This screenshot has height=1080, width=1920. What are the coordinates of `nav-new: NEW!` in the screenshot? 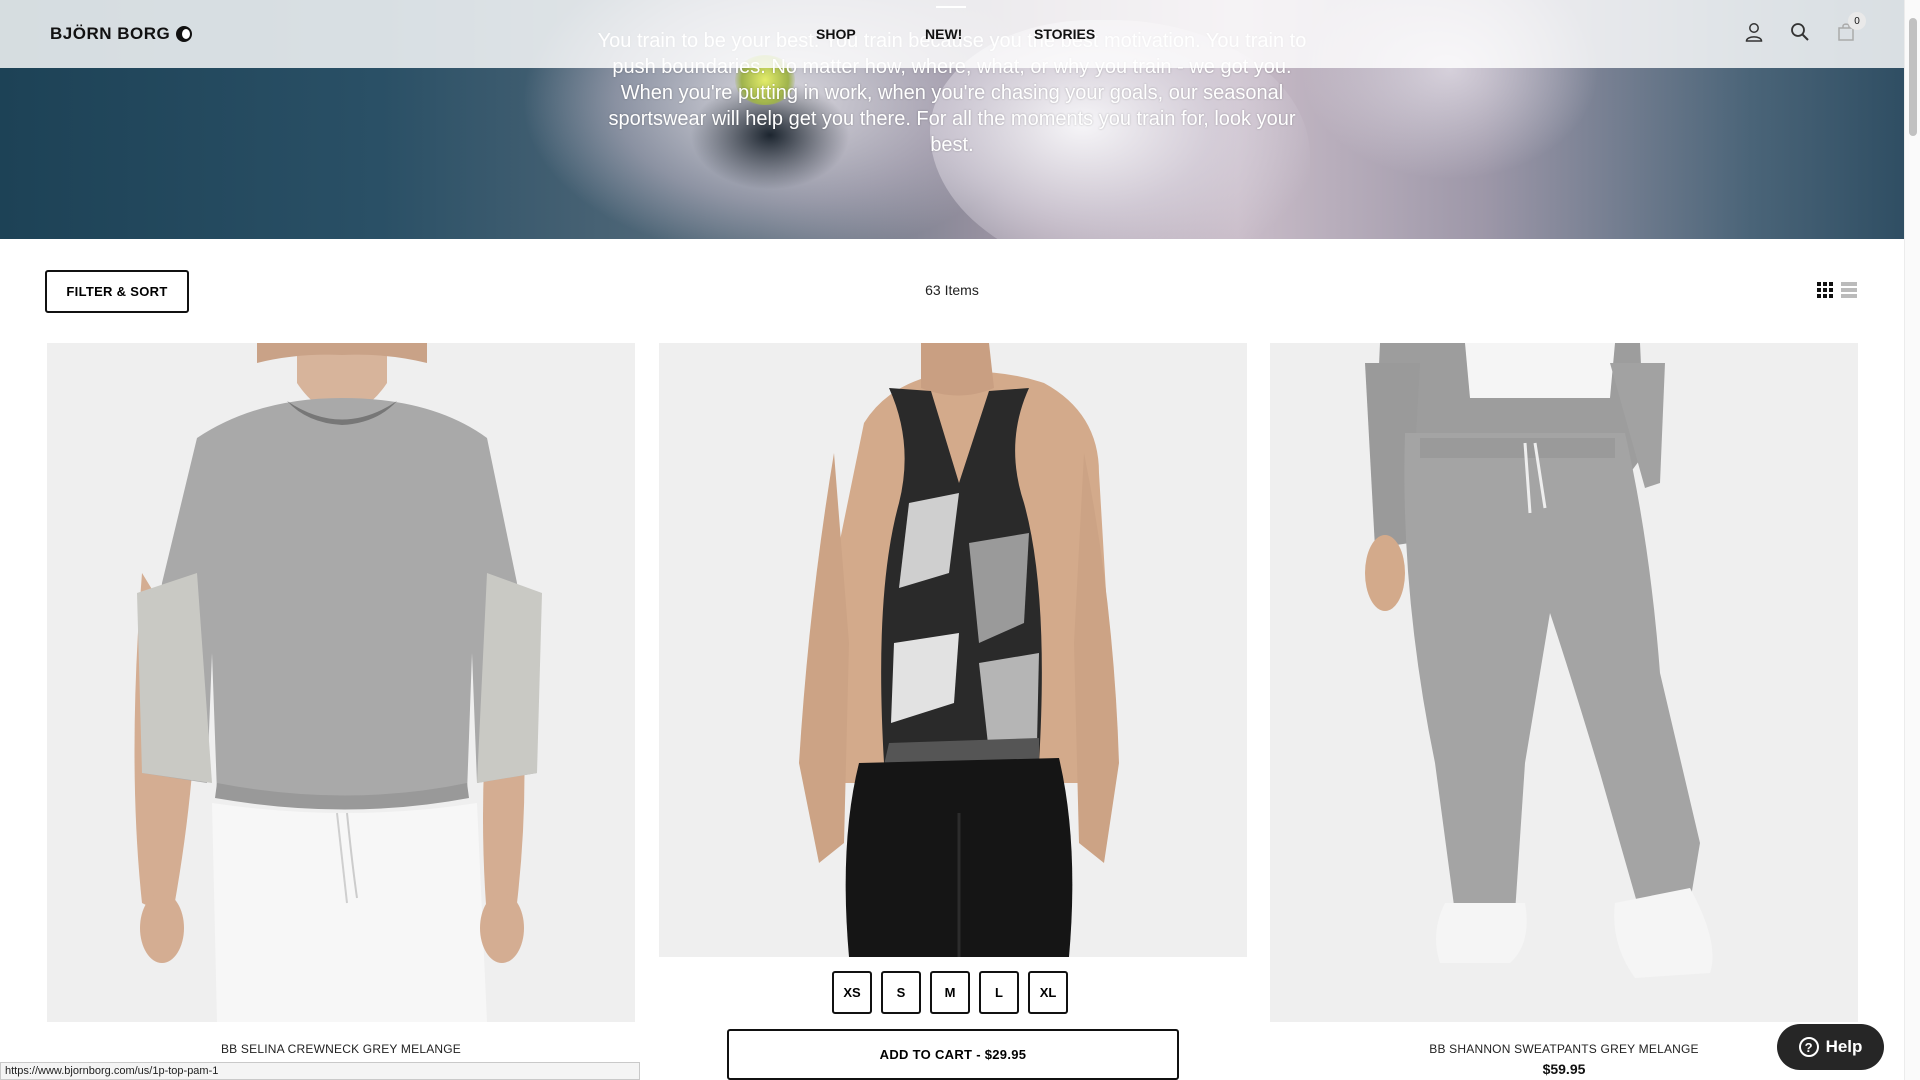 It's located at (946, 21).